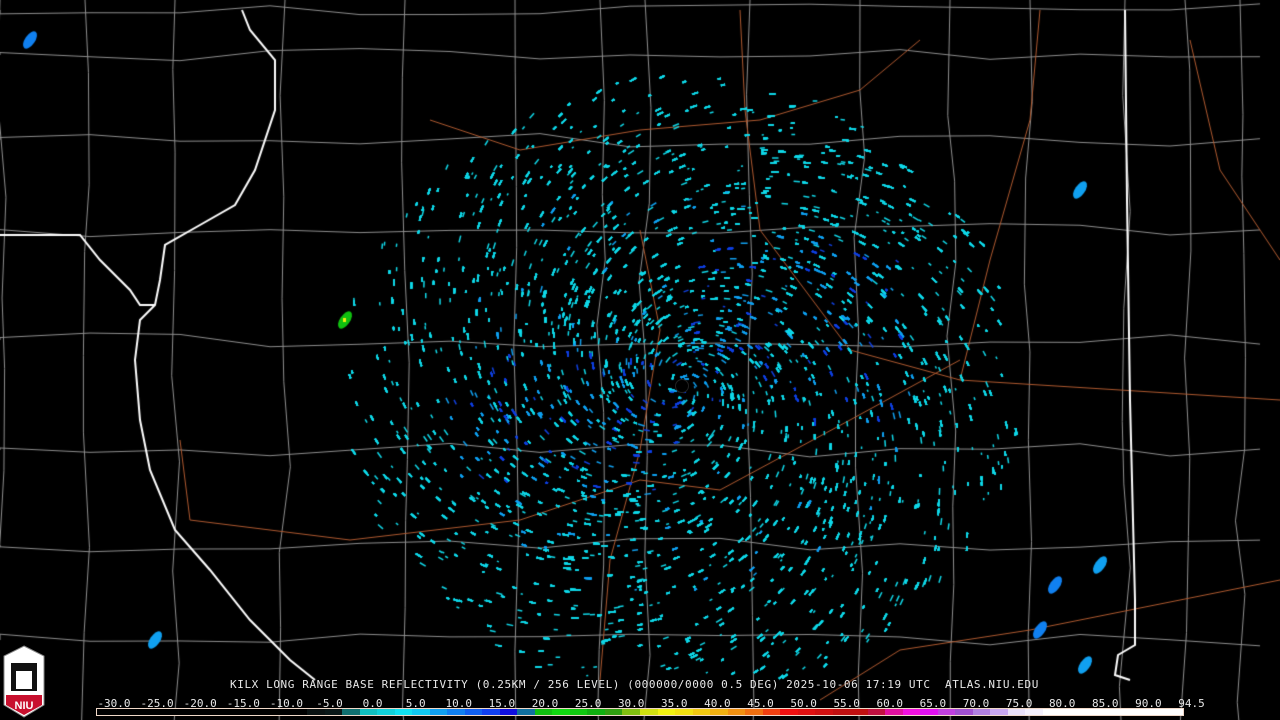  I want to click on radar-site-marker, so click(682, 386).